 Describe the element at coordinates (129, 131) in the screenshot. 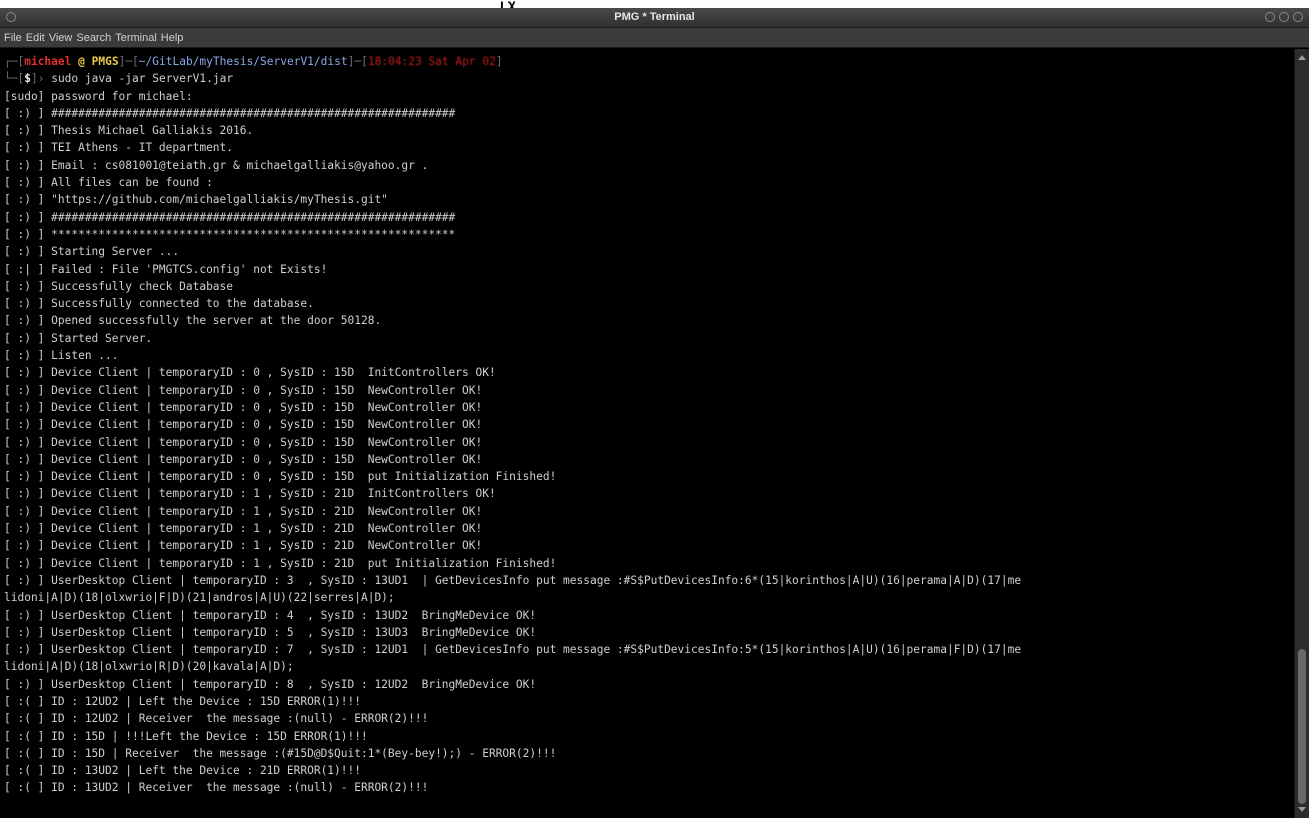

I see `output-line: [ :) ] Thesis Michael Galliakis 2016.` at that location.